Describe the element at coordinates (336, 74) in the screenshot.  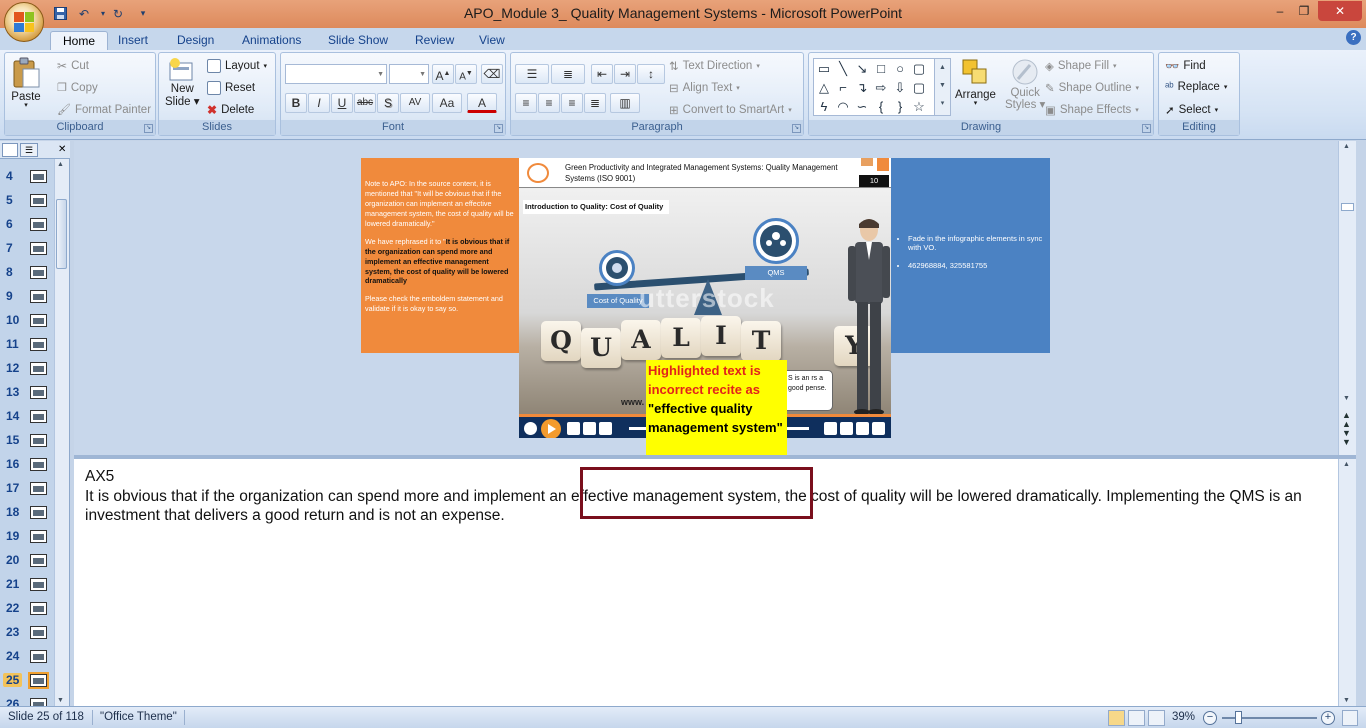
I see `font-name-combo: ▼` at that location.